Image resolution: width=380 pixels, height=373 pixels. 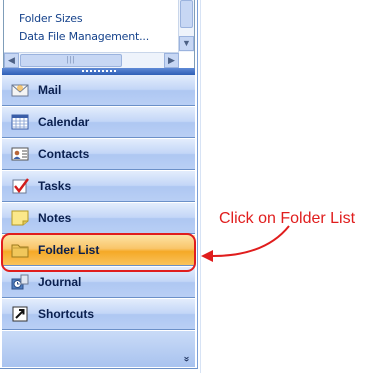 What do you see at coordinates (20, 154) in the screenshot?
I see `contacts-icon` at bounding box center [20, 154].